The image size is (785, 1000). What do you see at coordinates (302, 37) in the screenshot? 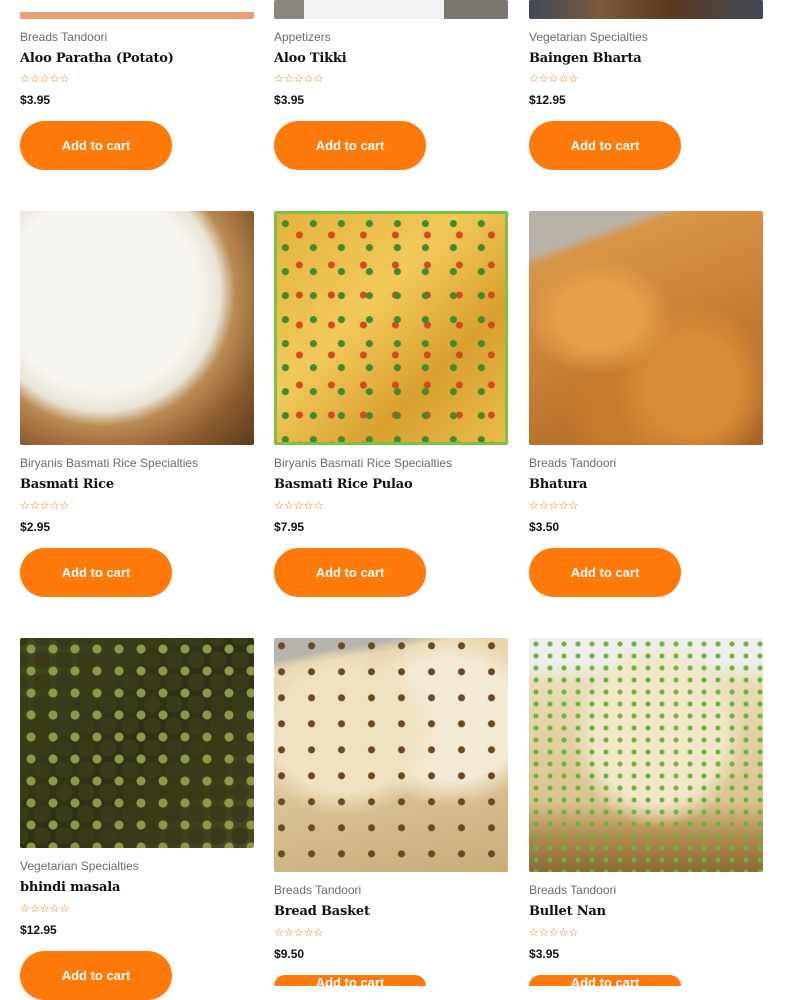
I see `product-category: Appetizers` at bounding box center [302, 37].